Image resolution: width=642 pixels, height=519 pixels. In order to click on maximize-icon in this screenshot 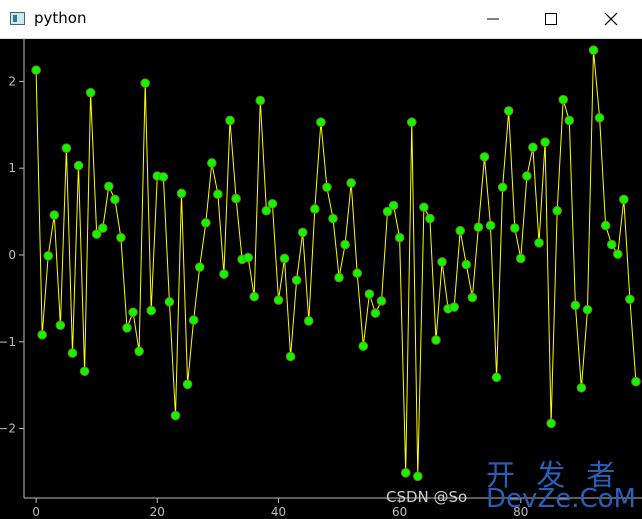, I will do `click(551, 19)`.